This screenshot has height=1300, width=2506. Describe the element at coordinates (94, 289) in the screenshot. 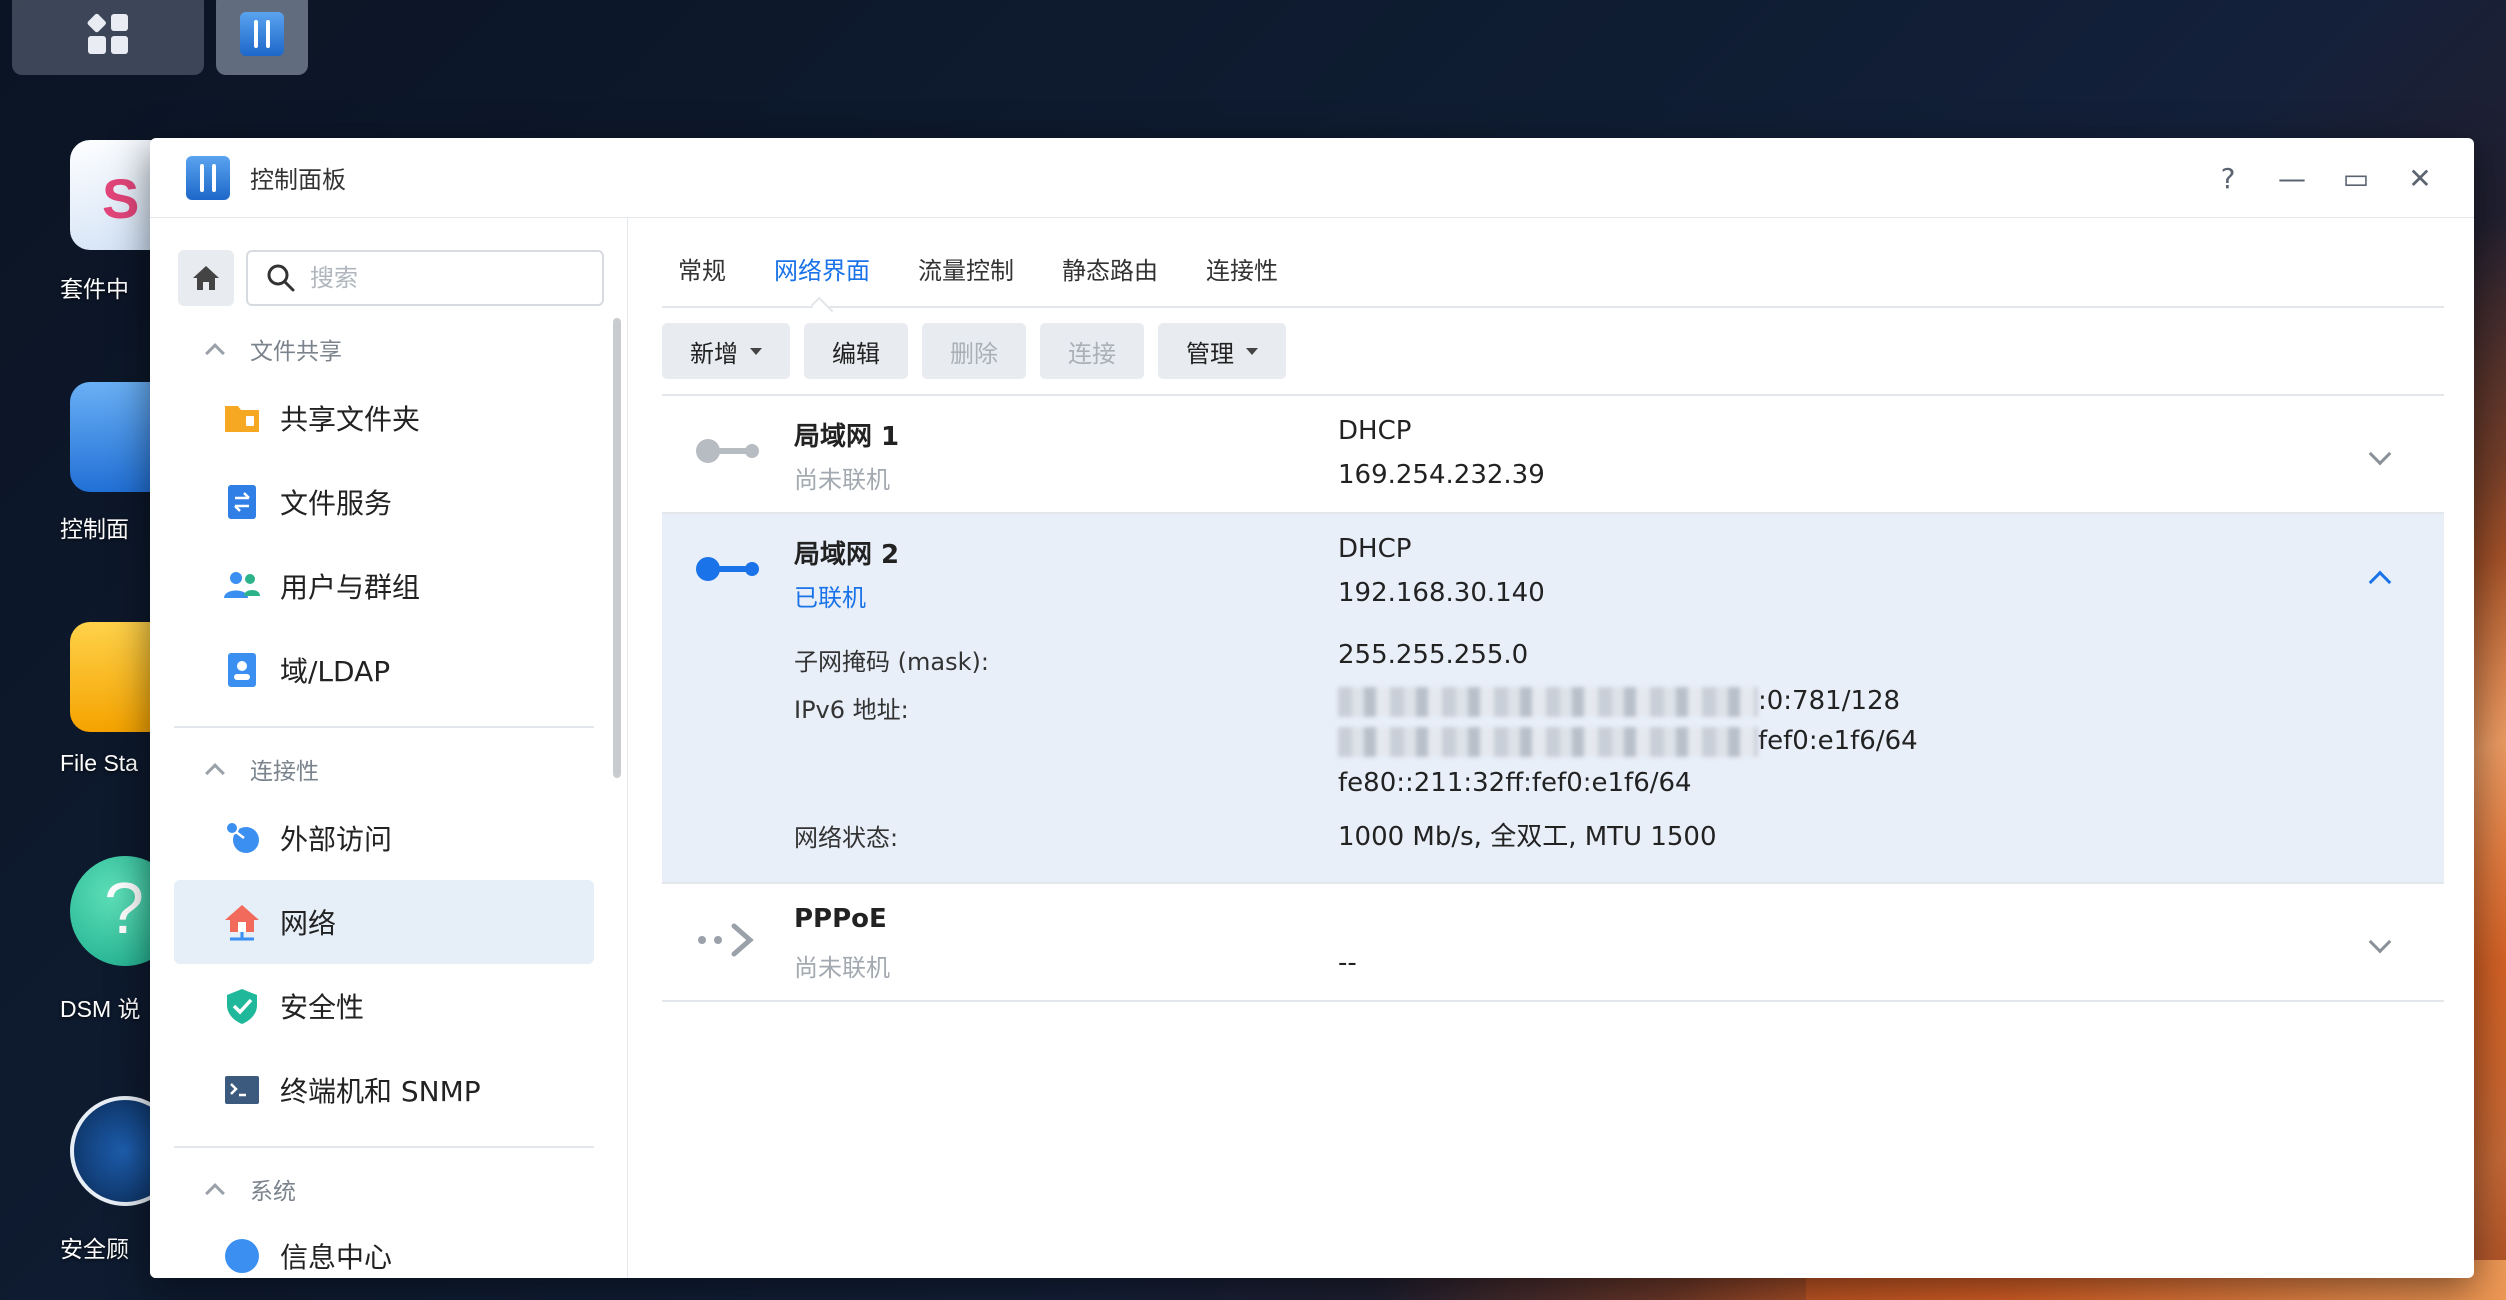

I see `desktop-label: 套件中` at that location.